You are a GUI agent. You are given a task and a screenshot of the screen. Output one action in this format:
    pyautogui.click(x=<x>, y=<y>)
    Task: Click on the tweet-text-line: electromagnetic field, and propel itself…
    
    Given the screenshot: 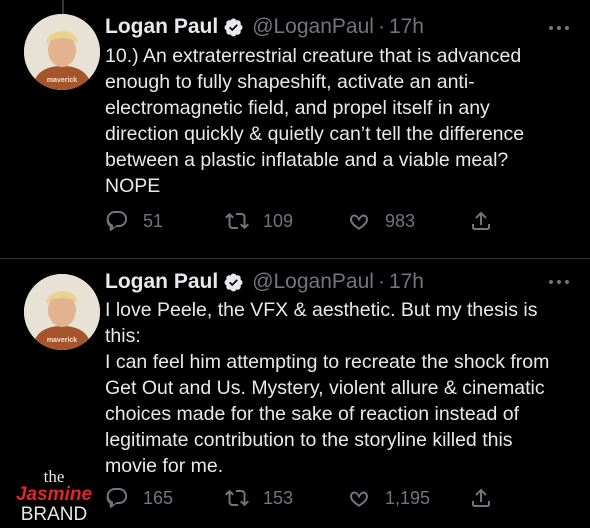 What is the action you would take?
    pyautogui.click(x=297, y=108)
    